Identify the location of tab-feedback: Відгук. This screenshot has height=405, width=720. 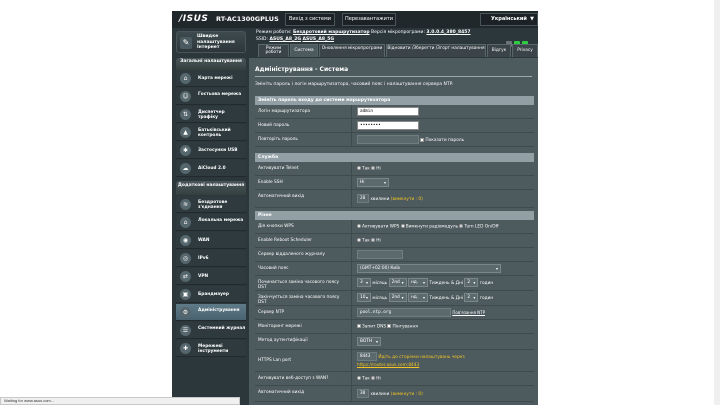
(499, 50).